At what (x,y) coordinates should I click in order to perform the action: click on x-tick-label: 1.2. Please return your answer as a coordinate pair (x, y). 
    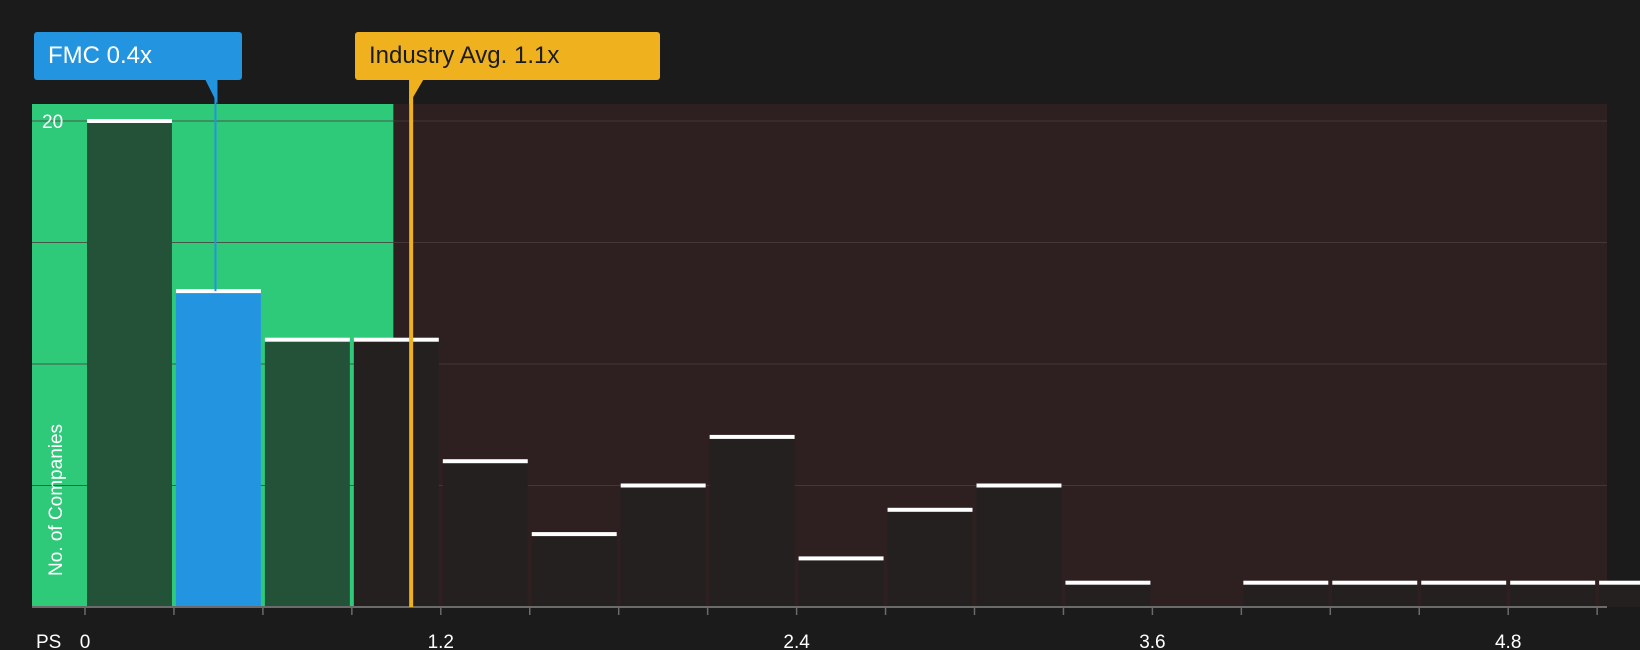
    Looking at the image, I should click on (441, 641).